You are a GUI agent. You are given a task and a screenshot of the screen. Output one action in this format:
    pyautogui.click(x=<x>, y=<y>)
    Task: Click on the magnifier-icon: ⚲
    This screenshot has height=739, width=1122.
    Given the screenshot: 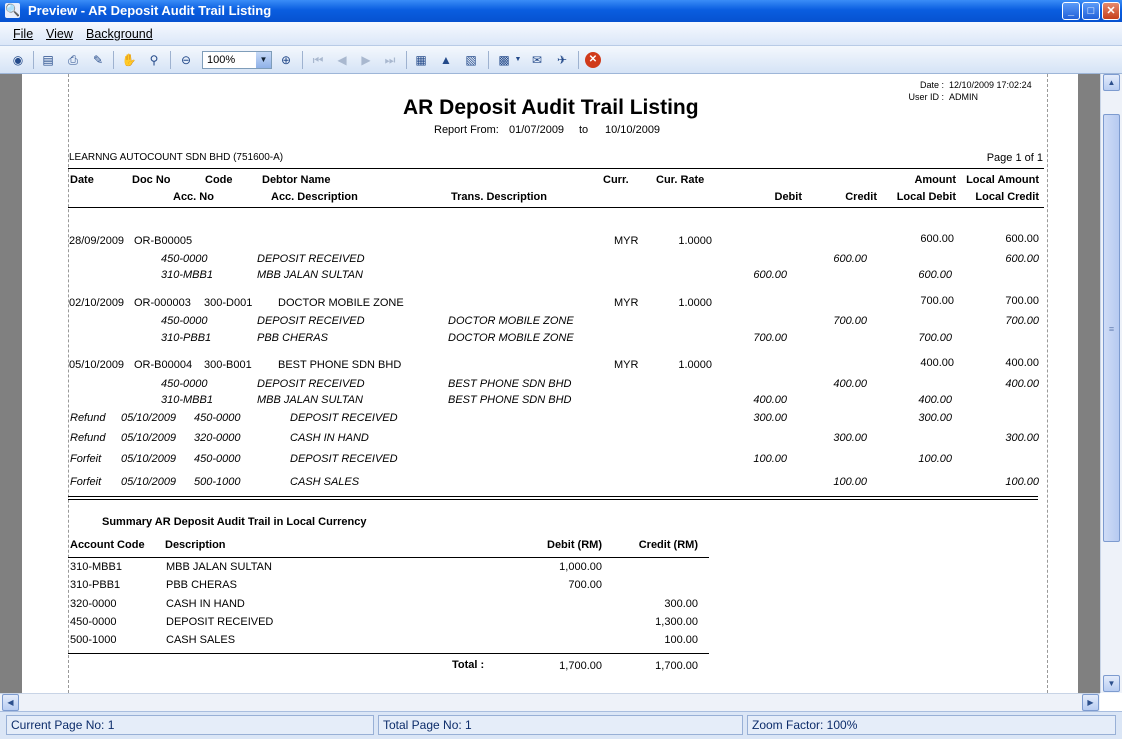 What is the action you would take?
    pyautogui.click(x=154, y=60)
    